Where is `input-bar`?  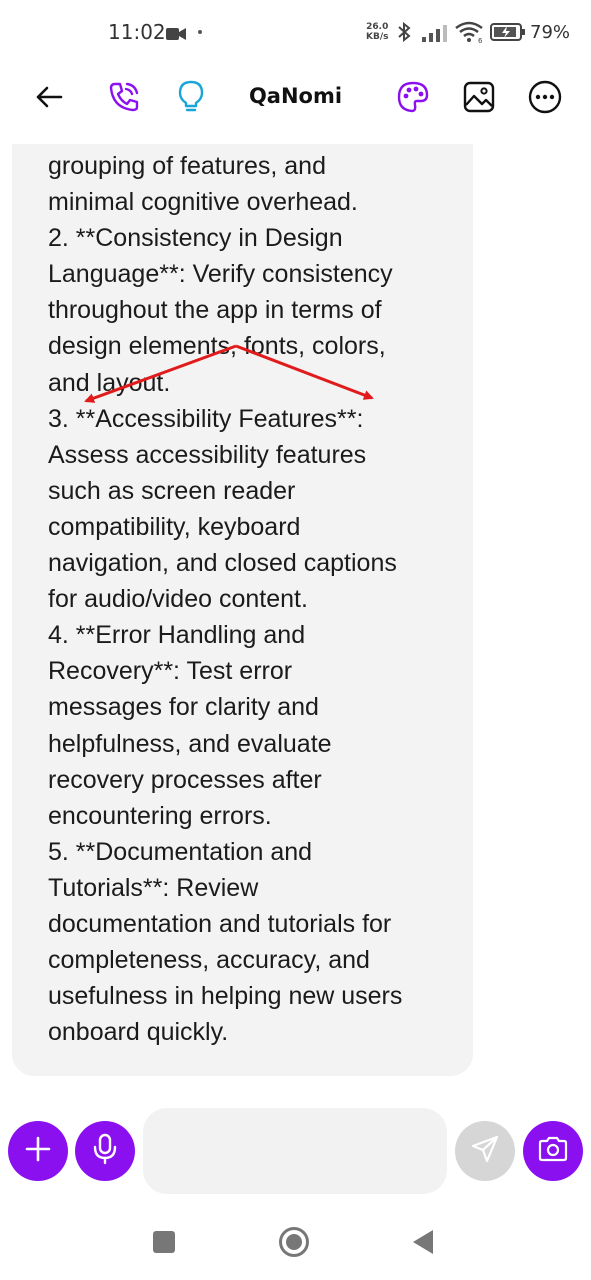
input-bar is located at coordinates (295, 1151).